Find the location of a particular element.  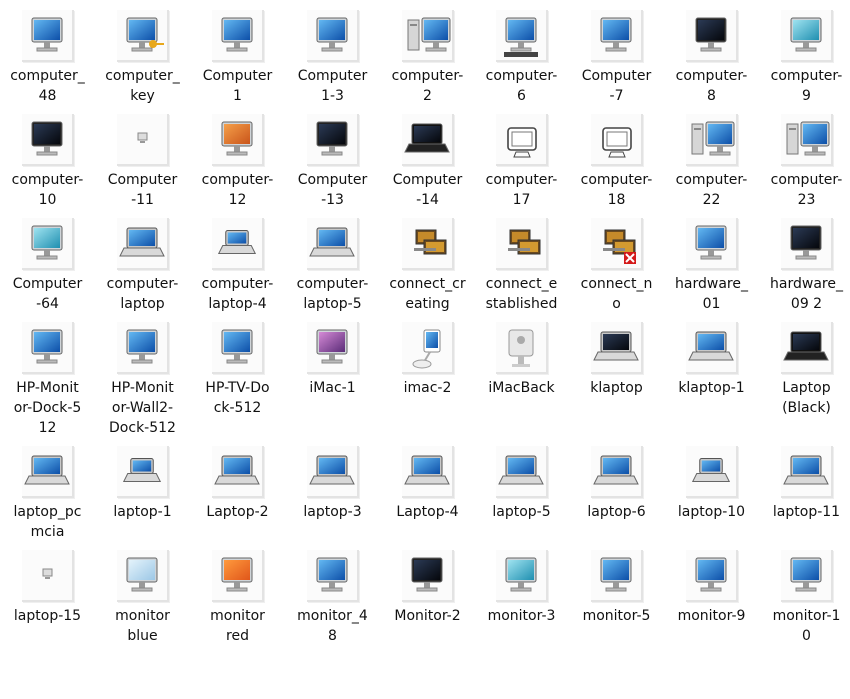

file-icon-label: laptop-1 is located at coordinates (142, 512).